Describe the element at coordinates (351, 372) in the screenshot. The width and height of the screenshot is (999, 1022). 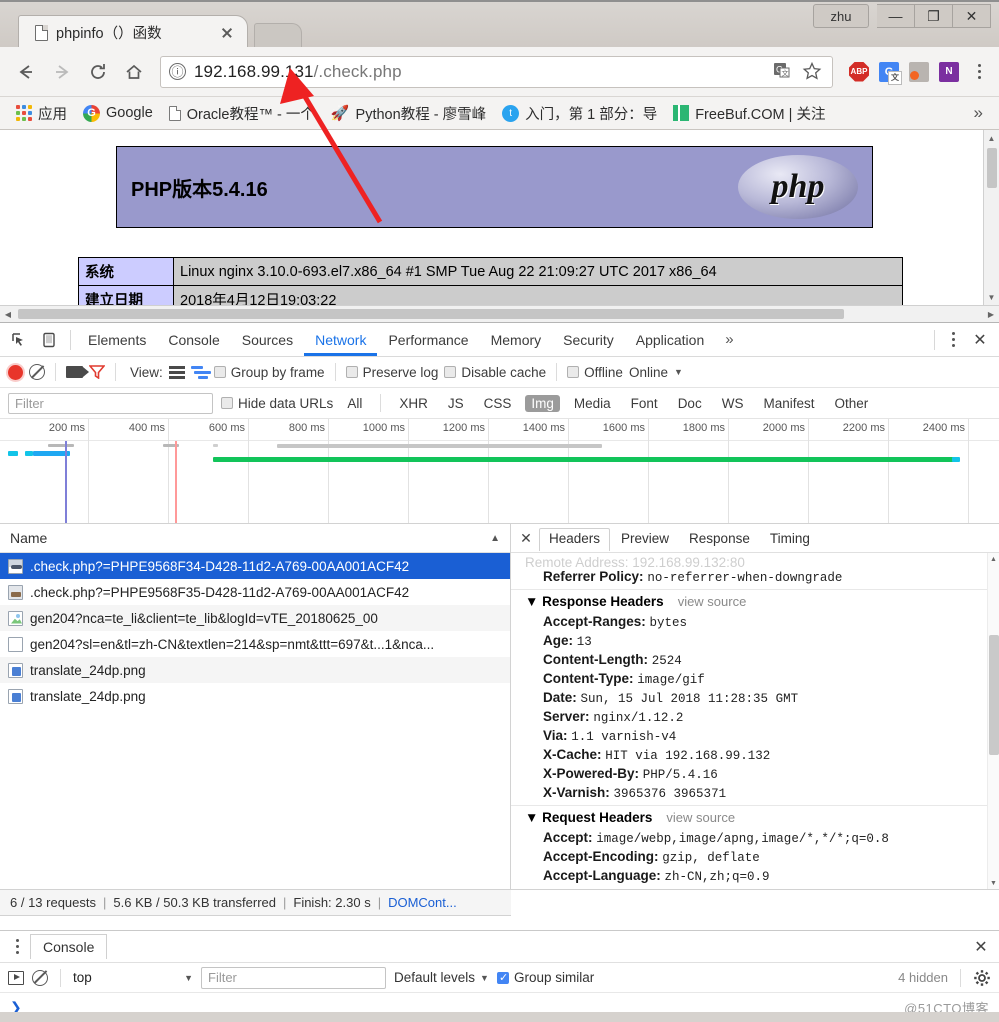
I see `preserve-log-checkbox` at that location.